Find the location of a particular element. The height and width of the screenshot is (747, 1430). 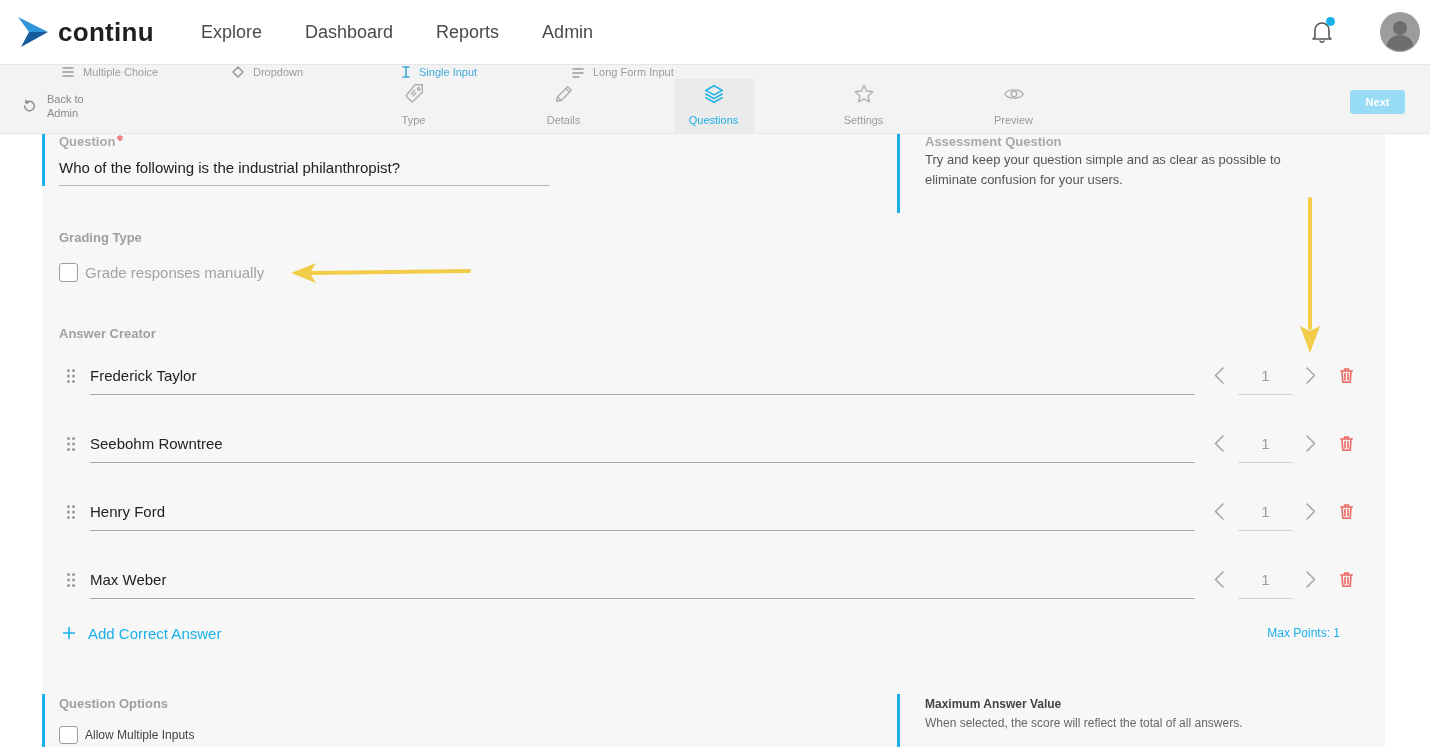

star-icon is located at coordinates (863, 94).